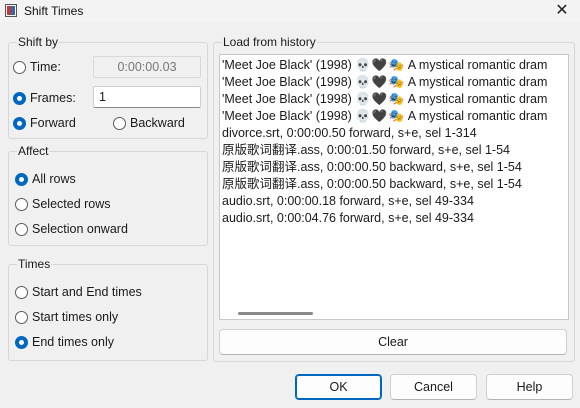  I want to click on start-only-radio-circle, so click(21, 317).